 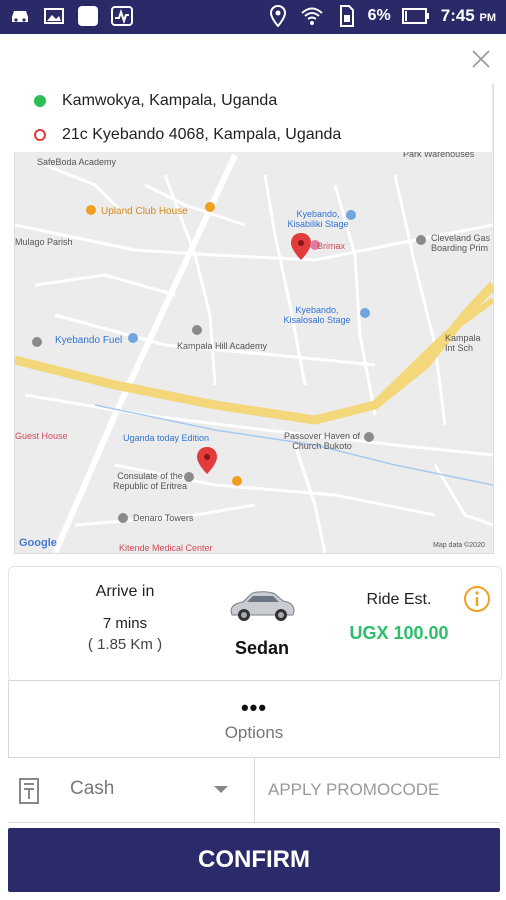 What do you see at coordinates (125, 591) in the screenshot?
I see `arrive-label: Arrive in` at bounding box center [125, 591].